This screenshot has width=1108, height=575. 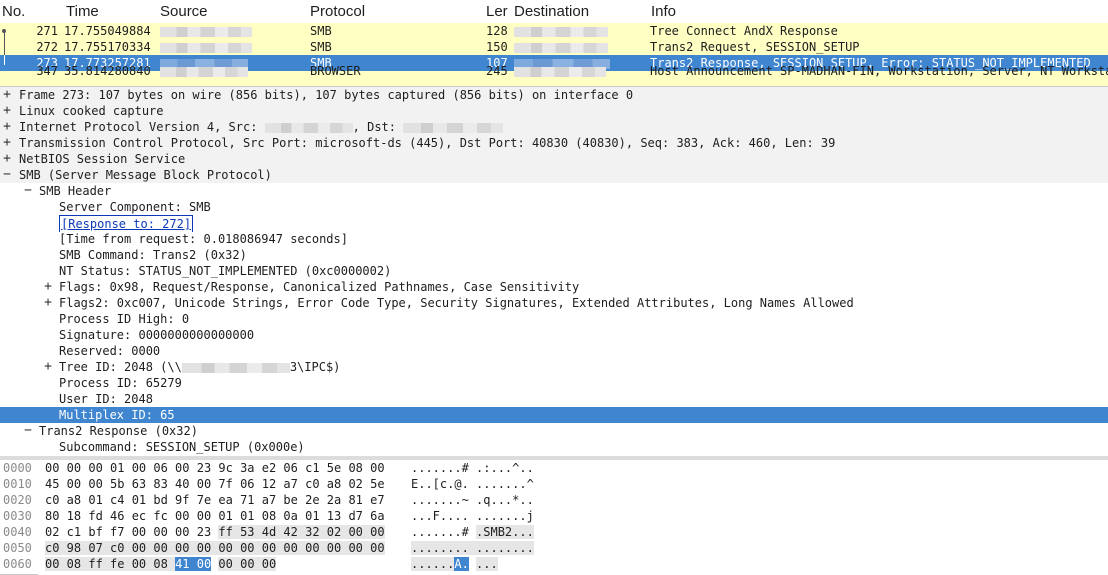 I want to click on hex-bytes-group: c0 a8 01 c4 01 bd 9f 7e, so click(x=128, y=500).